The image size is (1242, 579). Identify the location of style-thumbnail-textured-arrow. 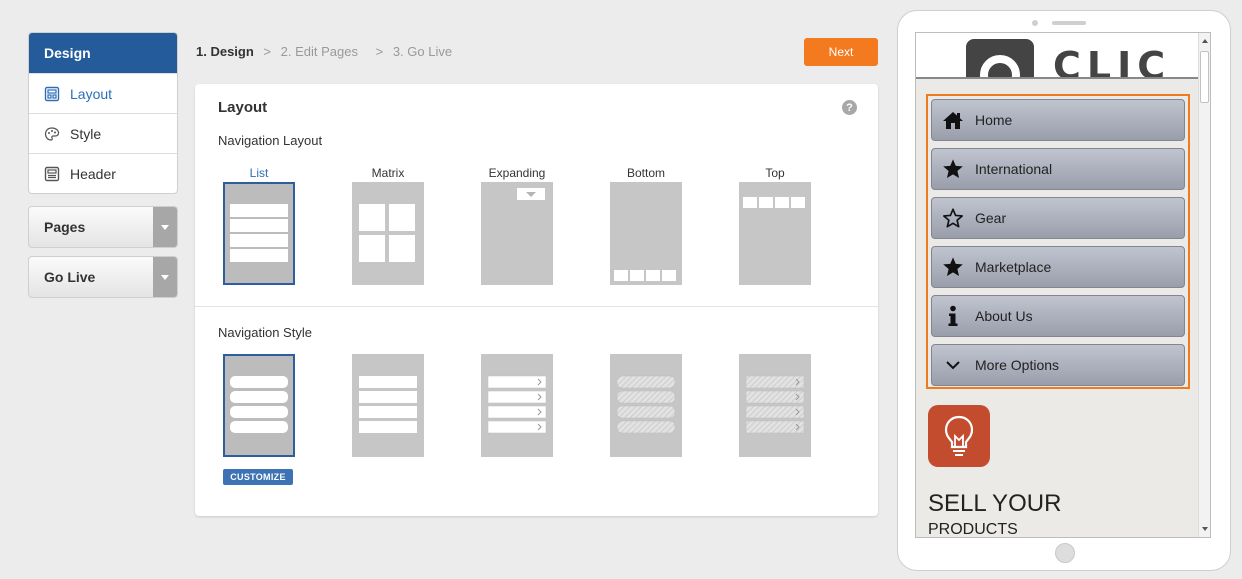
(775, 405).